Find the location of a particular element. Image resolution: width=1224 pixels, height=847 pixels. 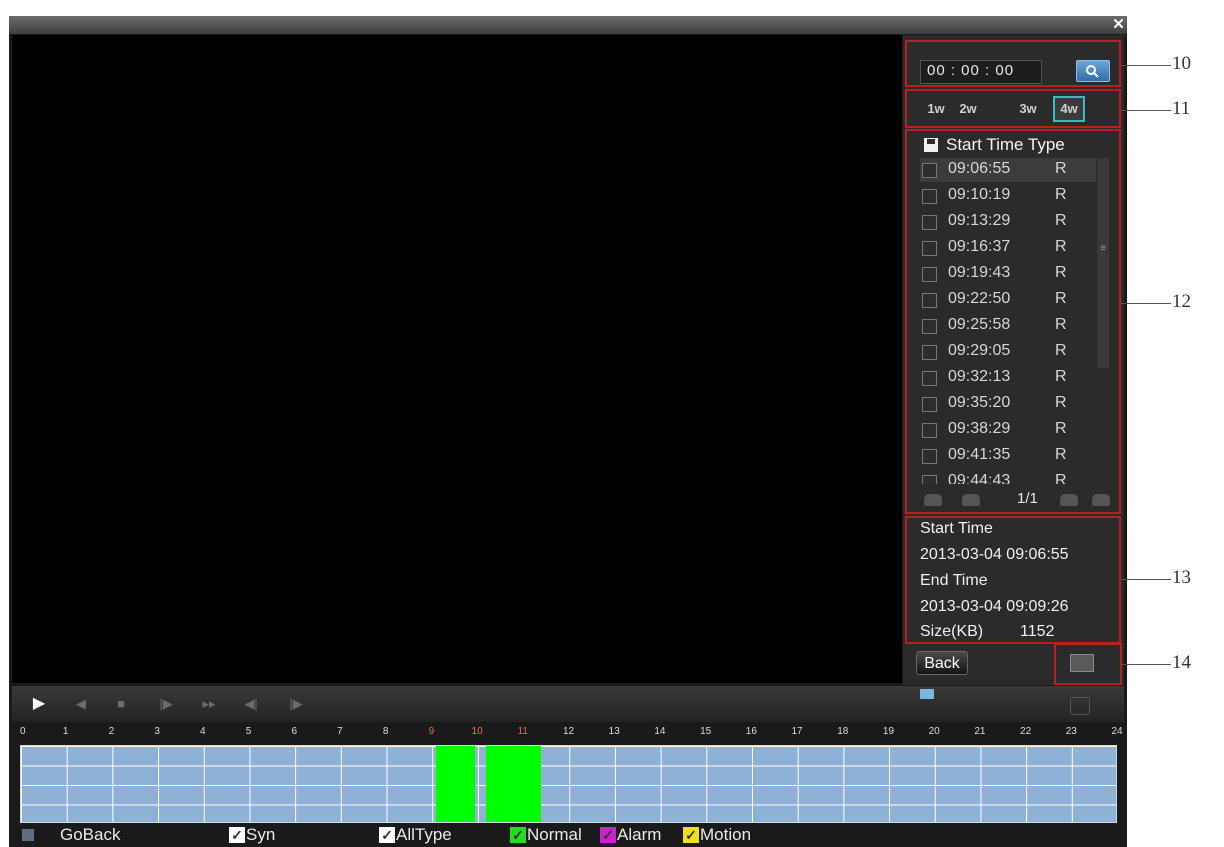

save-icon is located at coordinates (931, 145).